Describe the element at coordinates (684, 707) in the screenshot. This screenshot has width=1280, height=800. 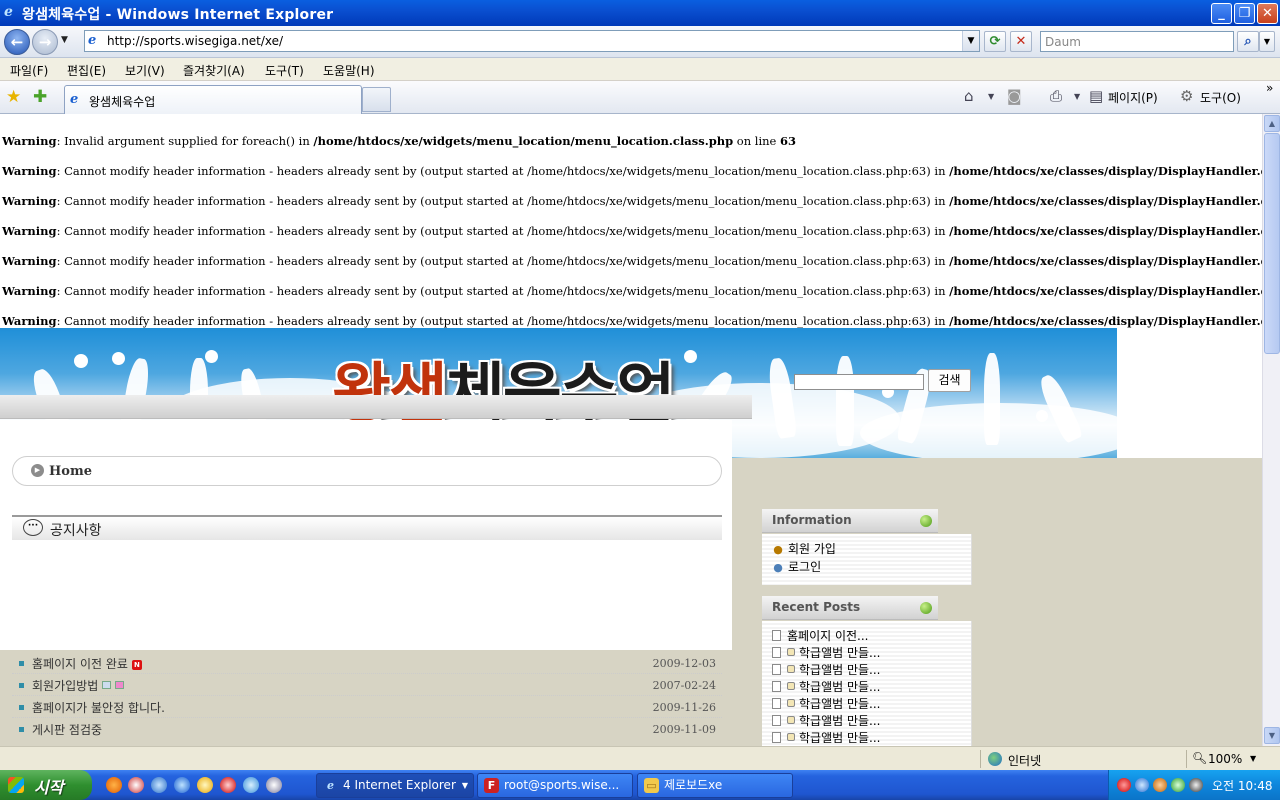
I see `notice-item-date: 2009-11-26` at that location.